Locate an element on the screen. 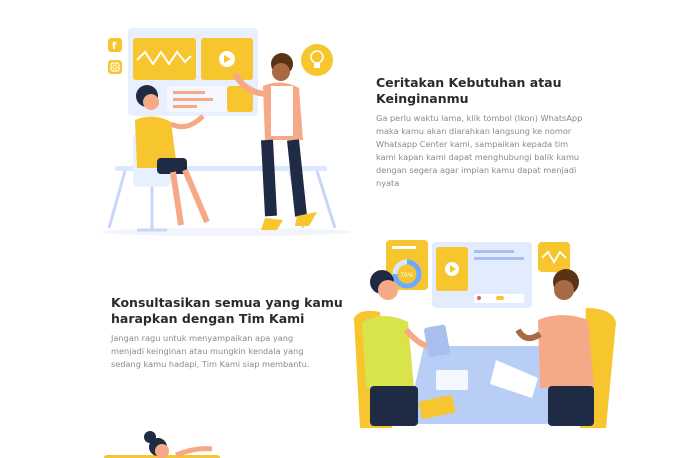 The height and width of the screenshot is (458, 700). instagram-icon is located at coordinates (115, 67).